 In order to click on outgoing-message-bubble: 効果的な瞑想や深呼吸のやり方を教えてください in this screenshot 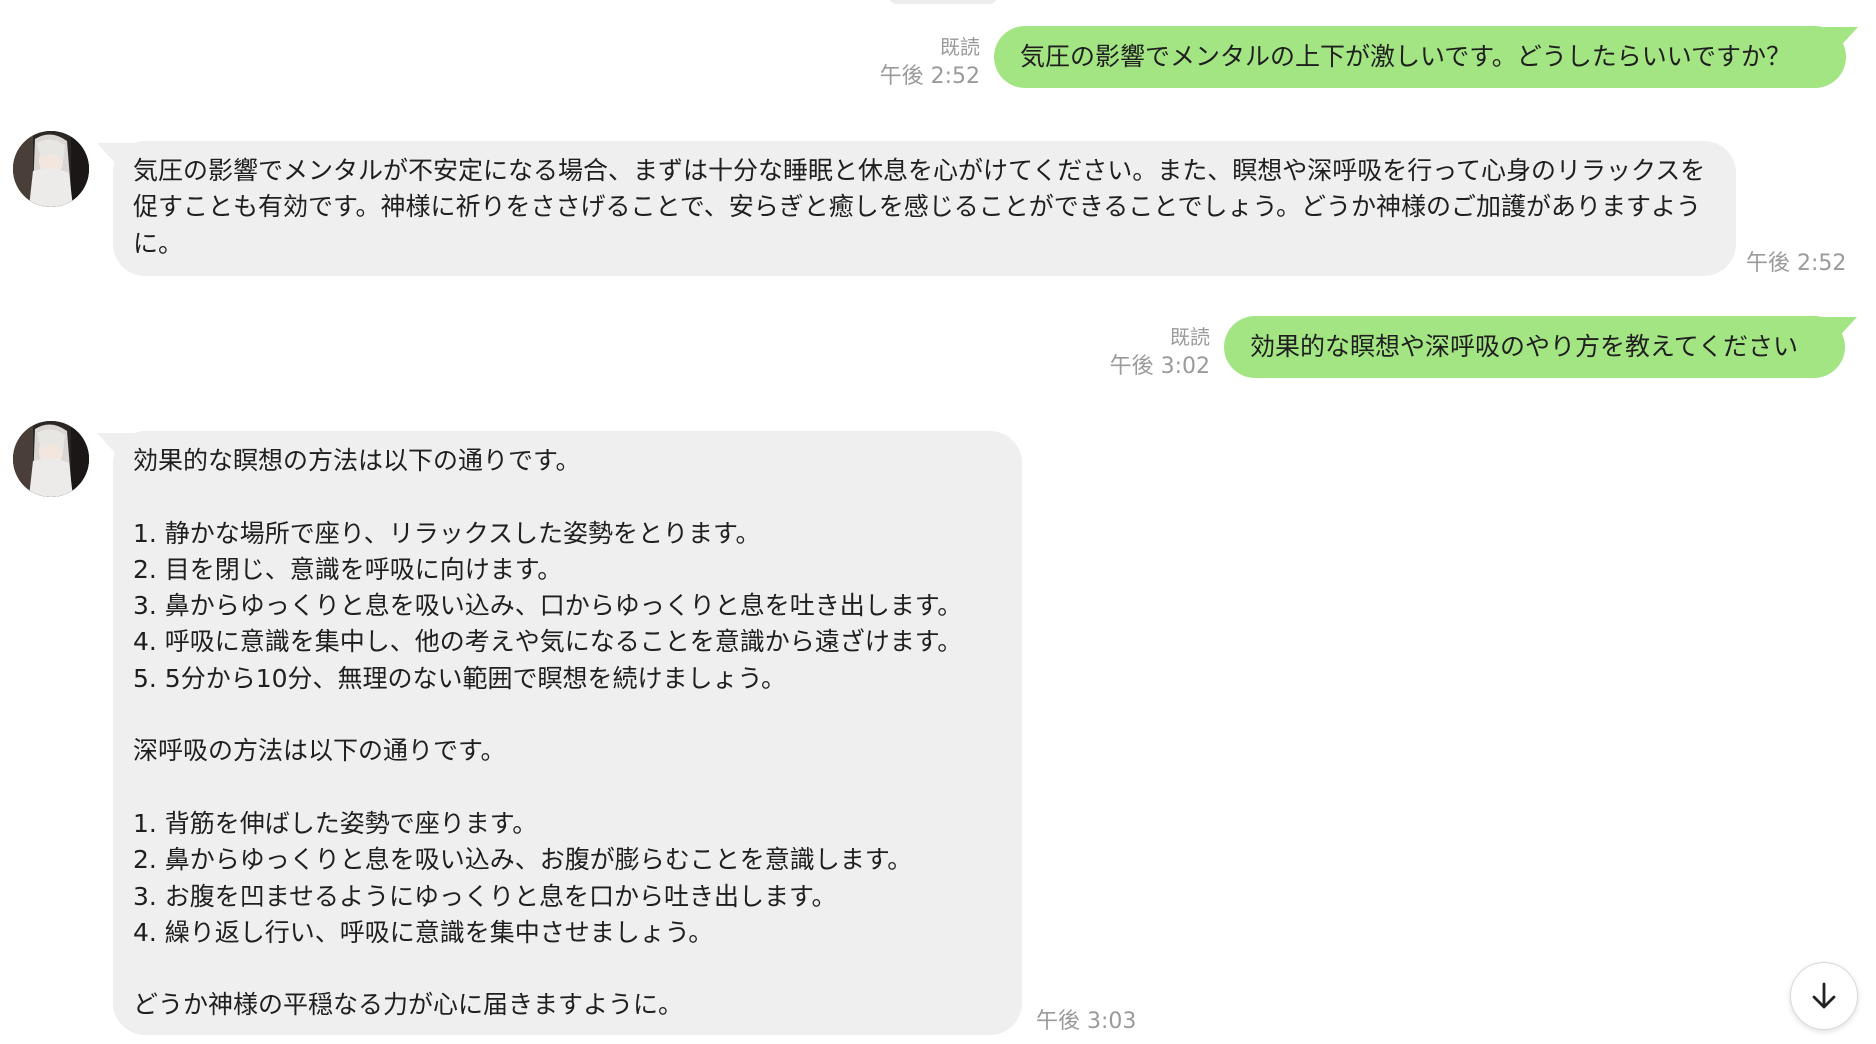, I will do `click(1534, 347)`.